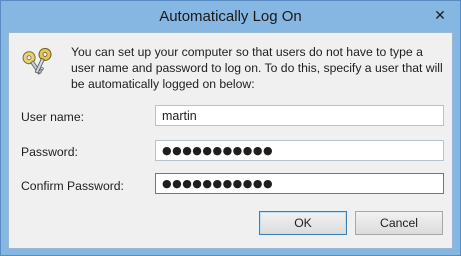 Image resolution: width=461 pixels, height=256 pixels. Describe the element at coordinates (399, 223) in the screenshot. I see `cancel-button: Cancel` at that location.